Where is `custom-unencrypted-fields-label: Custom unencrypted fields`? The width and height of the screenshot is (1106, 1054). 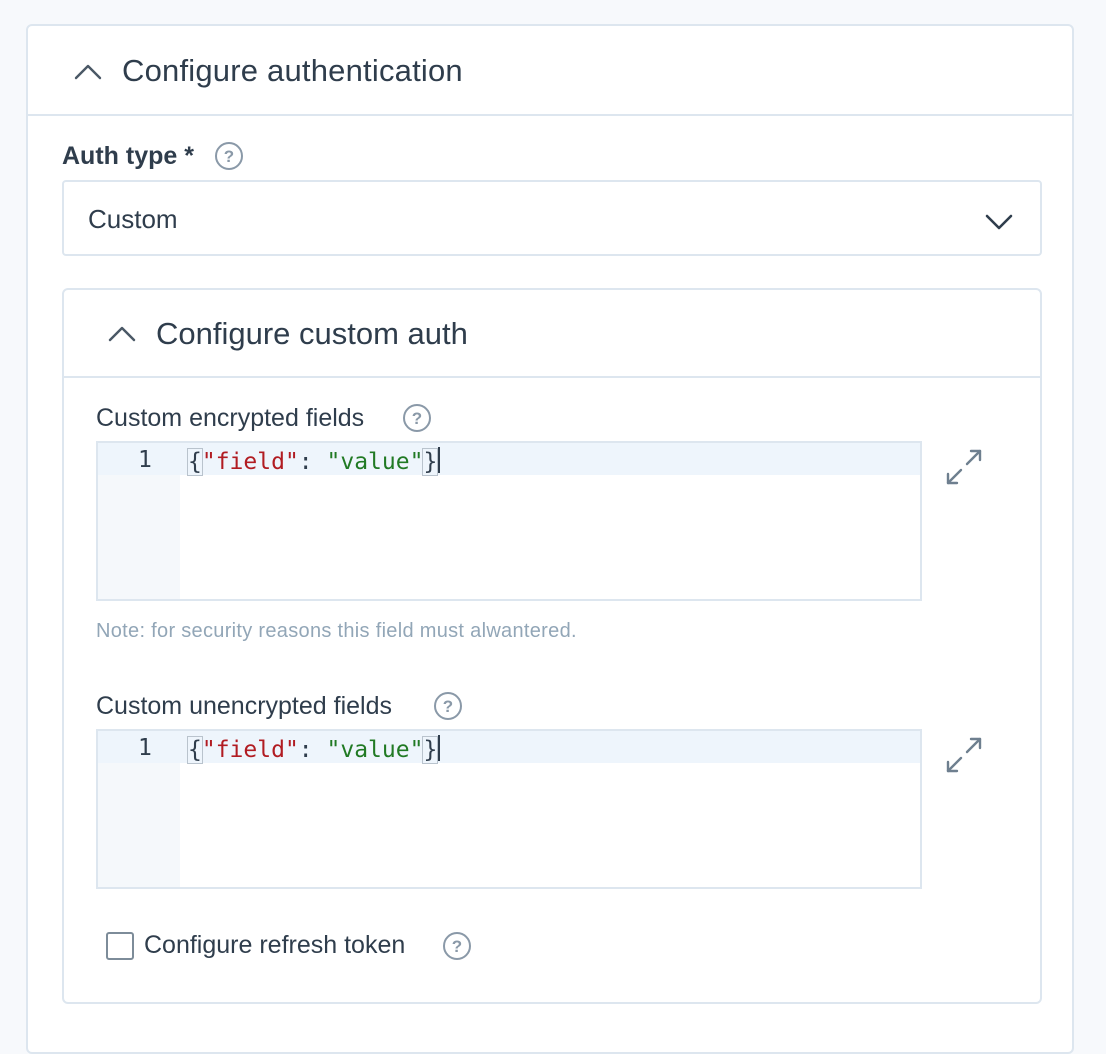
custom-unencrypted-fields-label: Custom unencrypted fields is located at coordinates (244, 706).